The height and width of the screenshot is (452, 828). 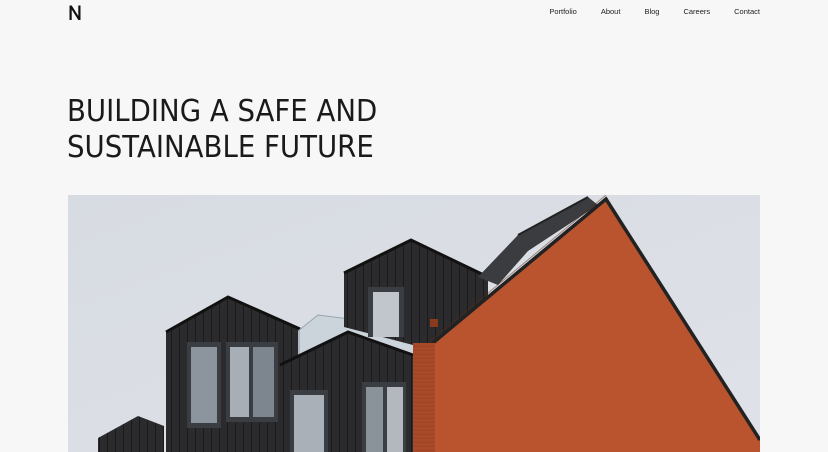 I want to click on logo-link, so click(x=75, y=12).